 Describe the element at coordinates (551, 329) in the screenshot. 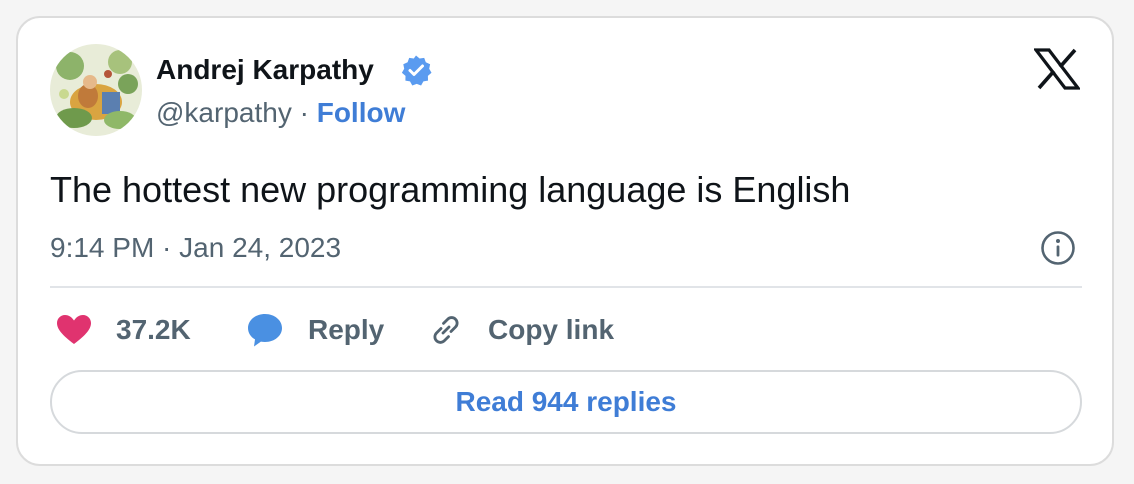

I see `copy-link-label: Copy link` at that location.